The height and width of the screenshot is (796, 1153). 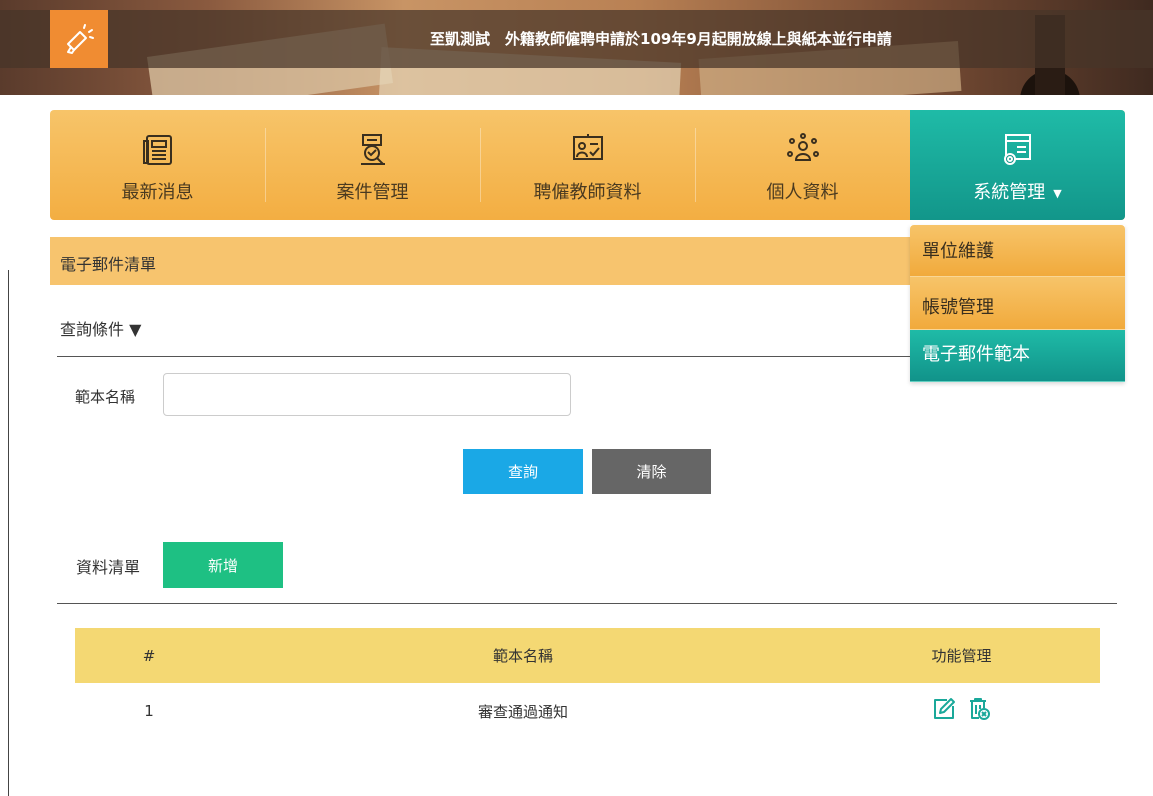 I want to click on dropdown-item-account-management: 帳號管理, so click(x=1017, y=303).